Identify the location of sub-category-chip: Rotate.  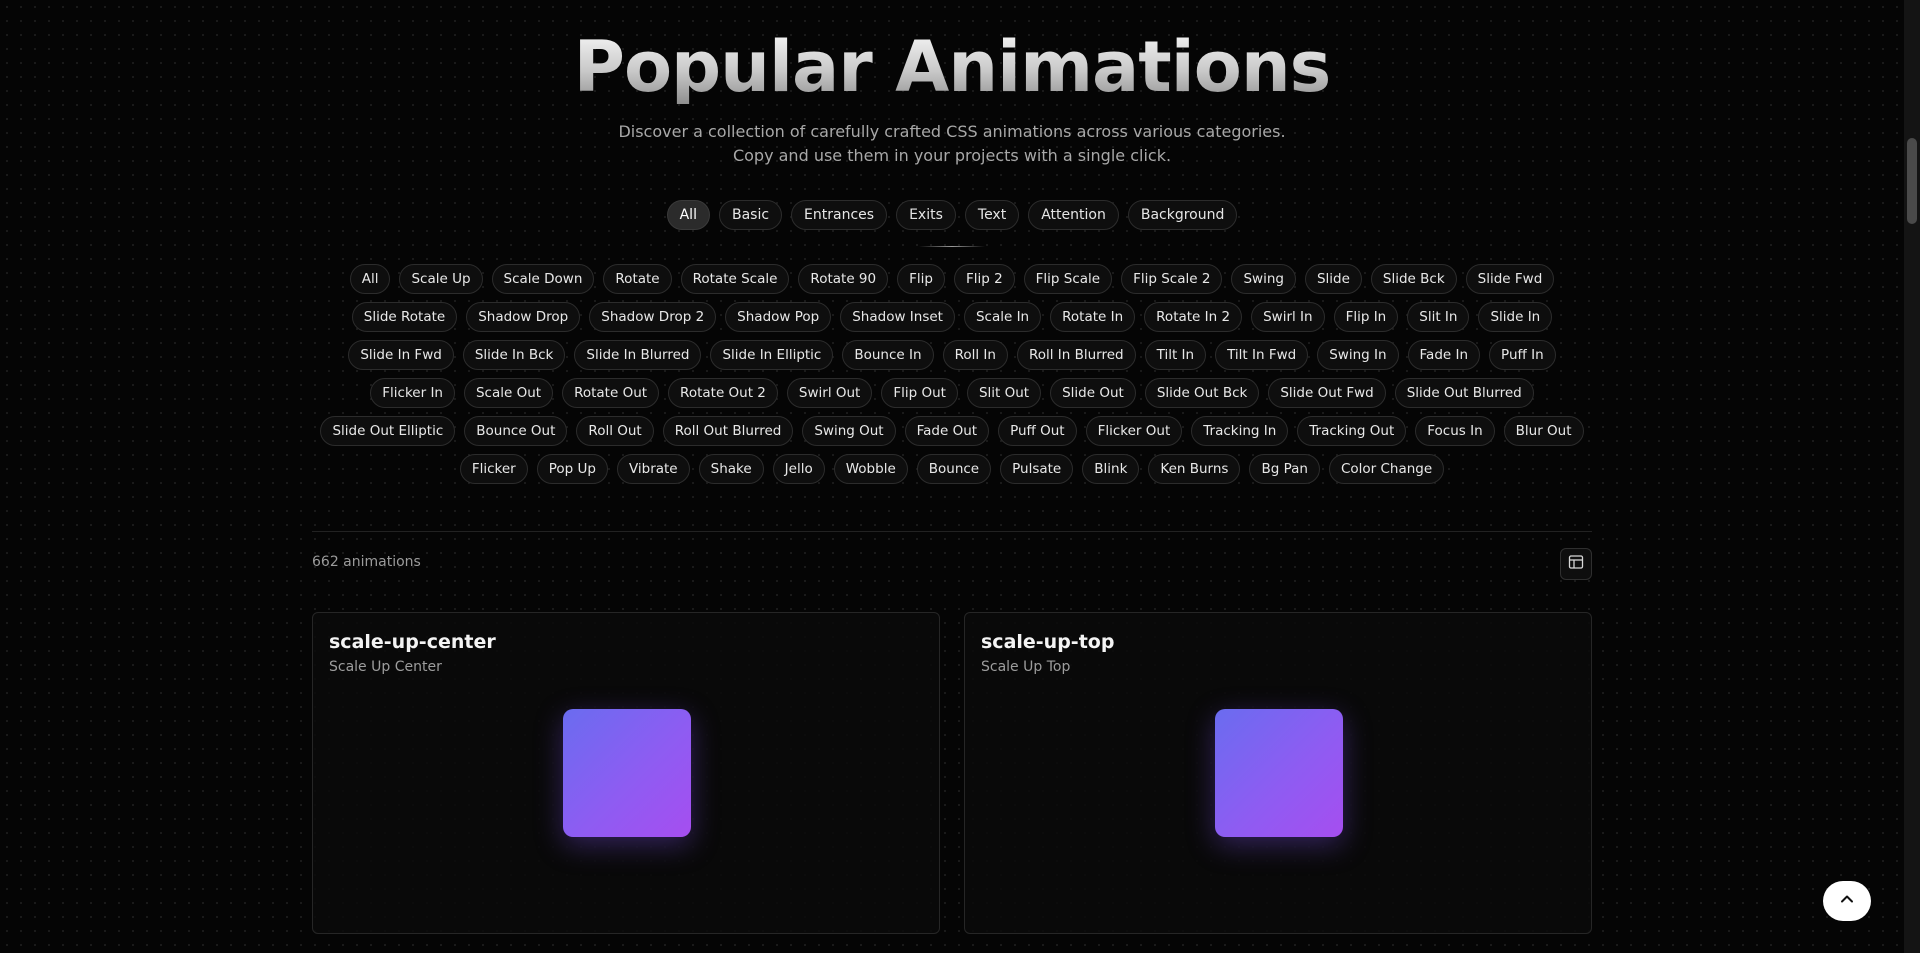
(637, 279).